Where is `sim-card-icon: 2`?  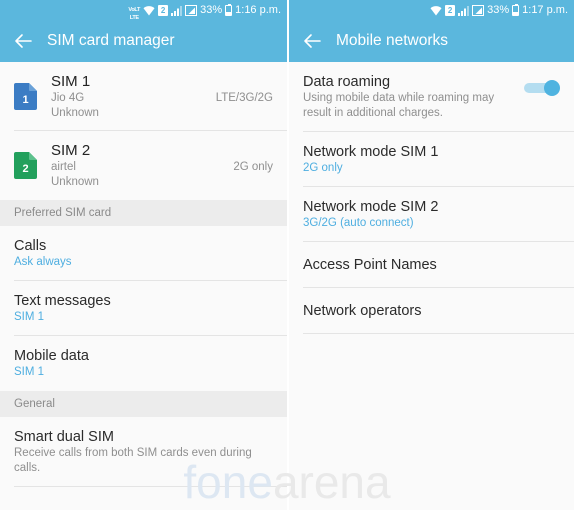 sim-card-icon: 2 is located at coordinates (25, 165).